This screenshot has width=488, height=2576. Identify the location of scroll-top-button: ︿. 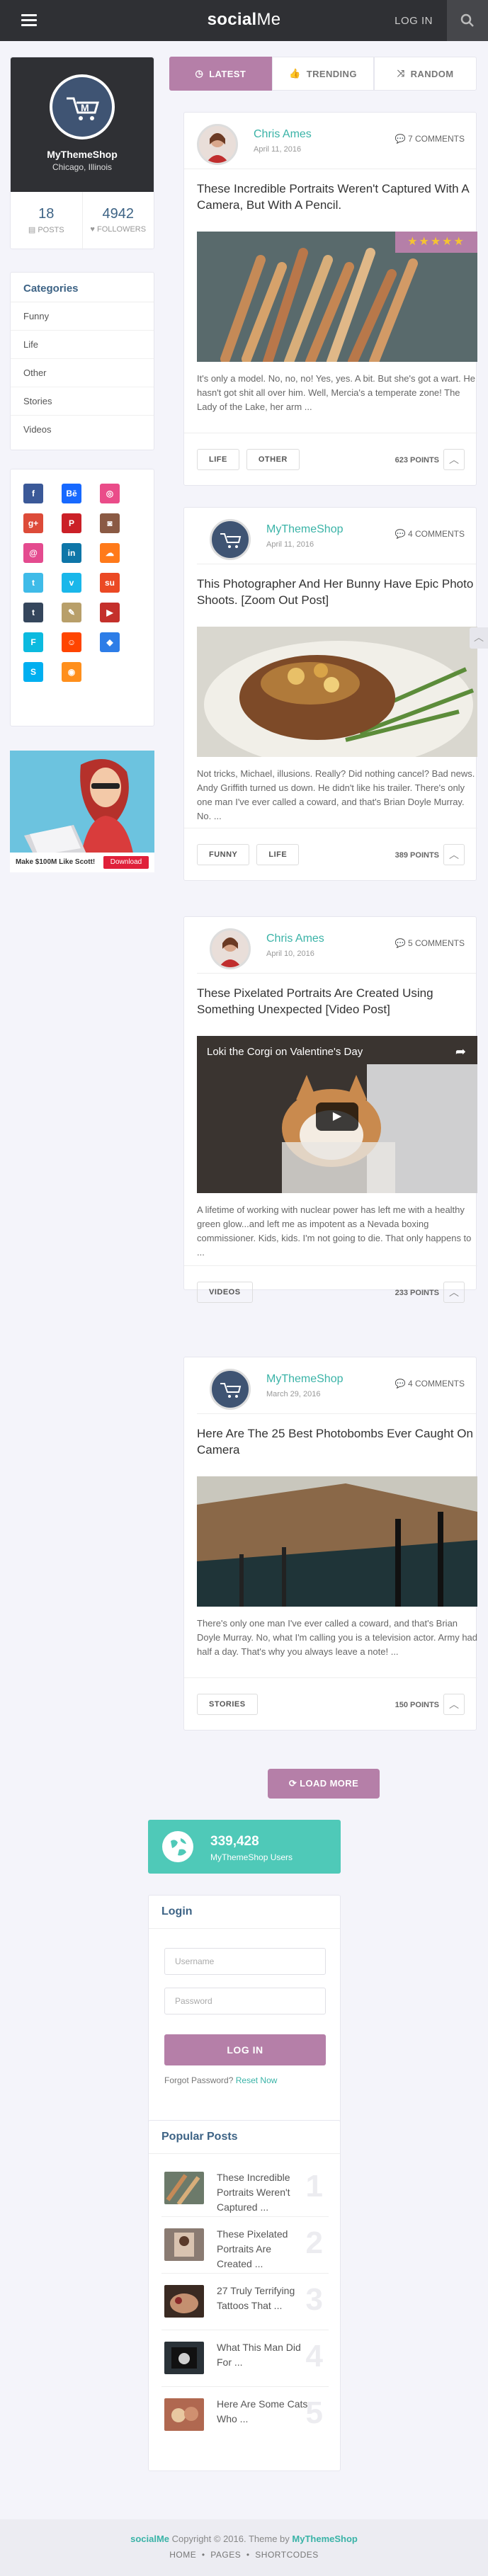
(479, 638).